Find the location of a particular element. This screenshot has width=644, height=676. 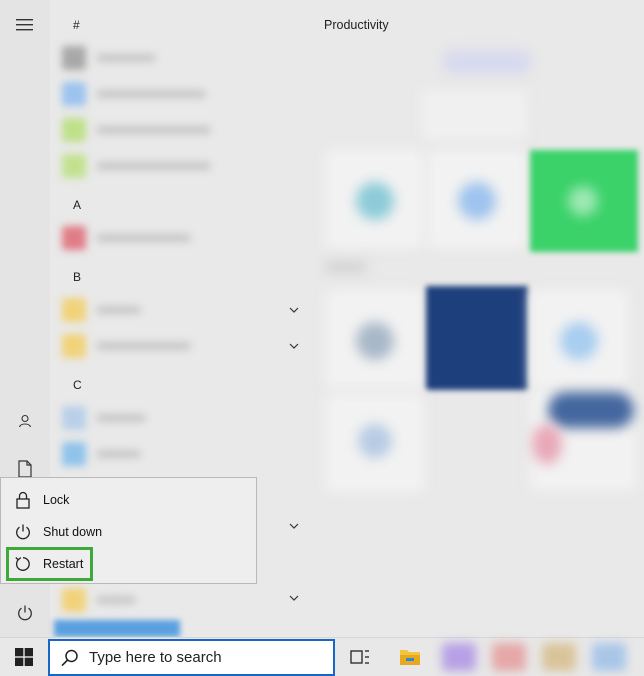

user-account-icon is located at coordinates (25, 421).